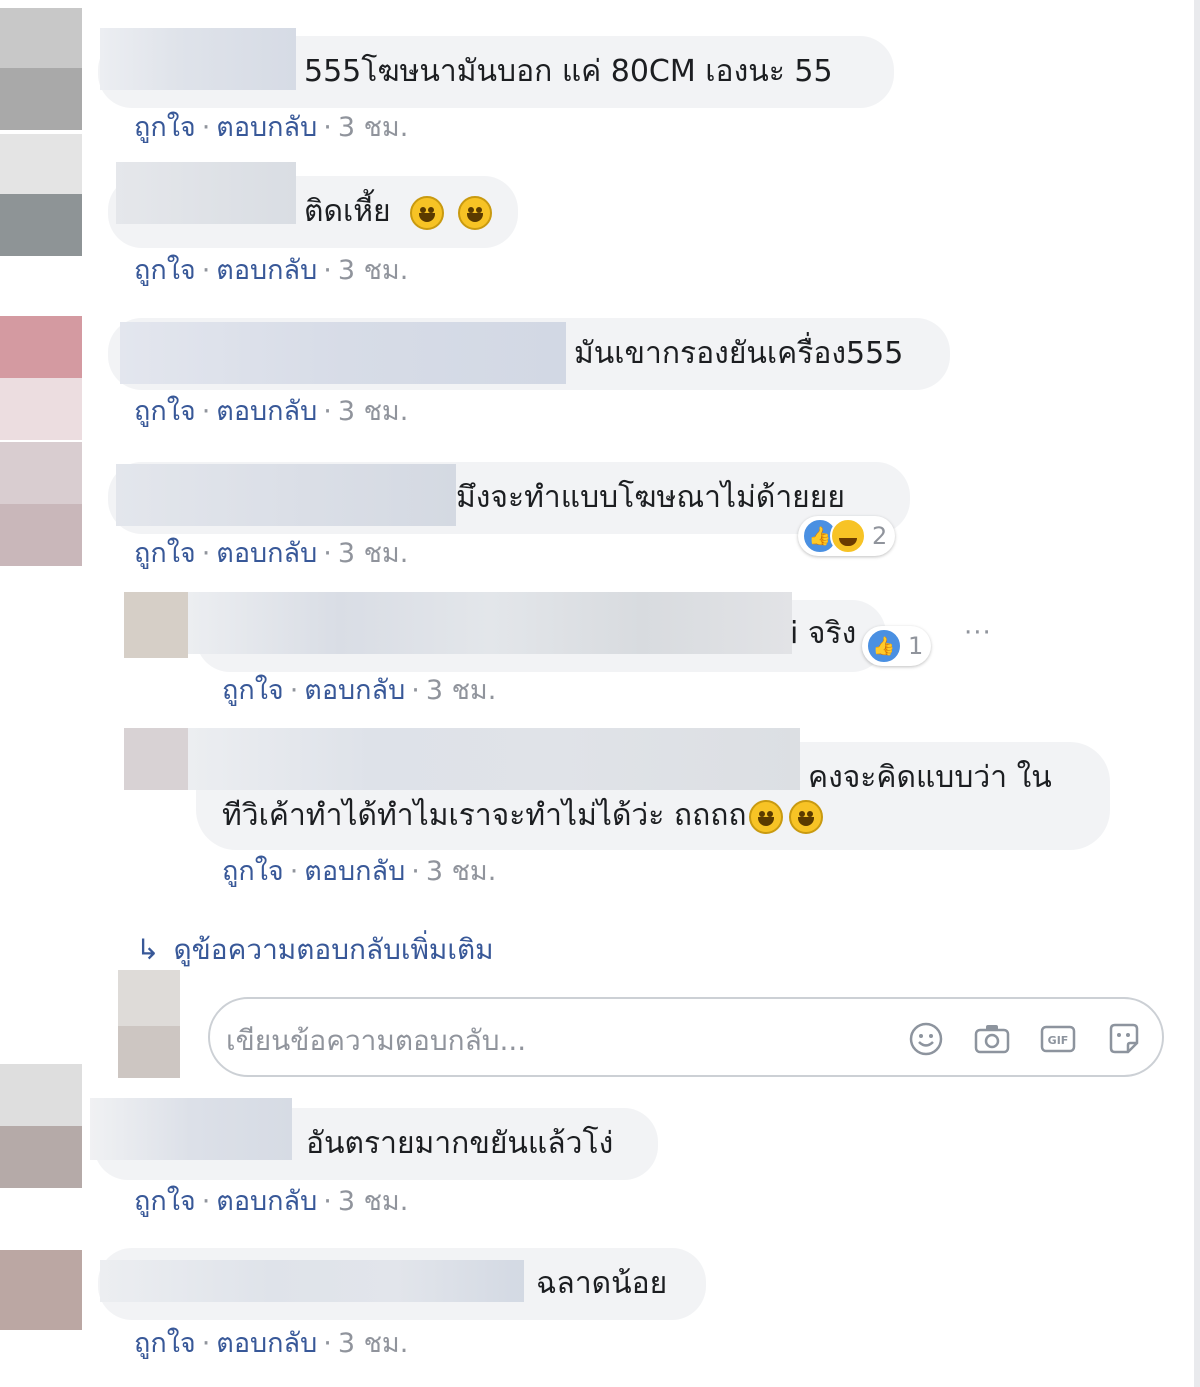 The height and width of the screenshot is (1387, 1200). I want to click on reply-text-line-2: ทีวิเค้าทำได้ทำไมเราจะทำไม่ได้ว่ะ ถถถถ, so click(522, 816).